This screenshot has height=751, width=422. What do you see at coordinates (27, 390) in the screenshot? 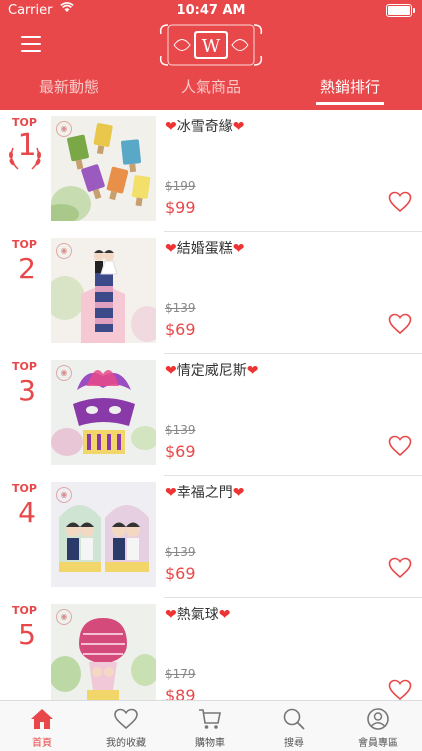
I see `rank-number: 3` at bounding box center [27, 390].